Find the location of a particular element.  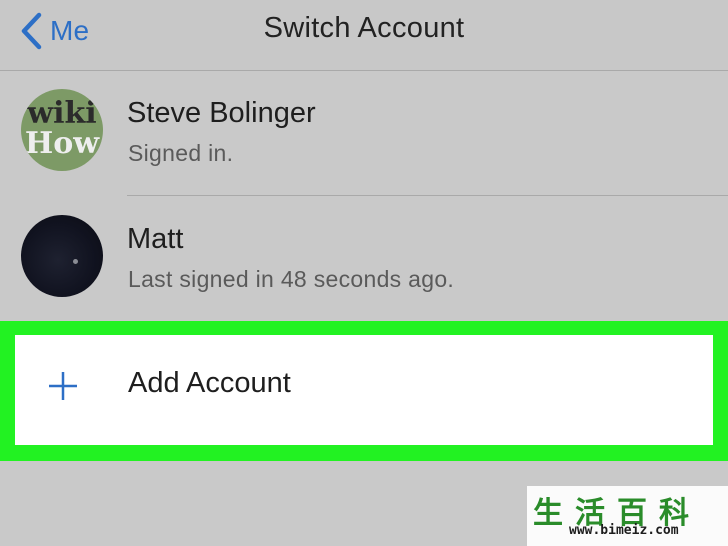

avatar-logo-text-top: wiki is located at coordinates (62, 113).